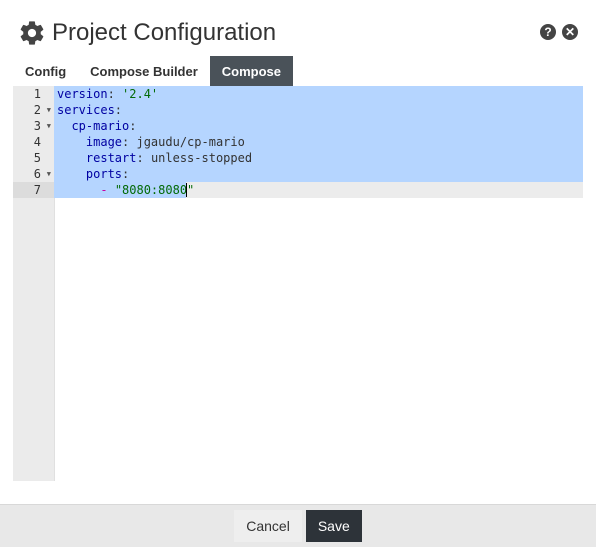 The image size is (596, 547). I want to click on dialog-footer: Cancel Save, so click(298, 525).